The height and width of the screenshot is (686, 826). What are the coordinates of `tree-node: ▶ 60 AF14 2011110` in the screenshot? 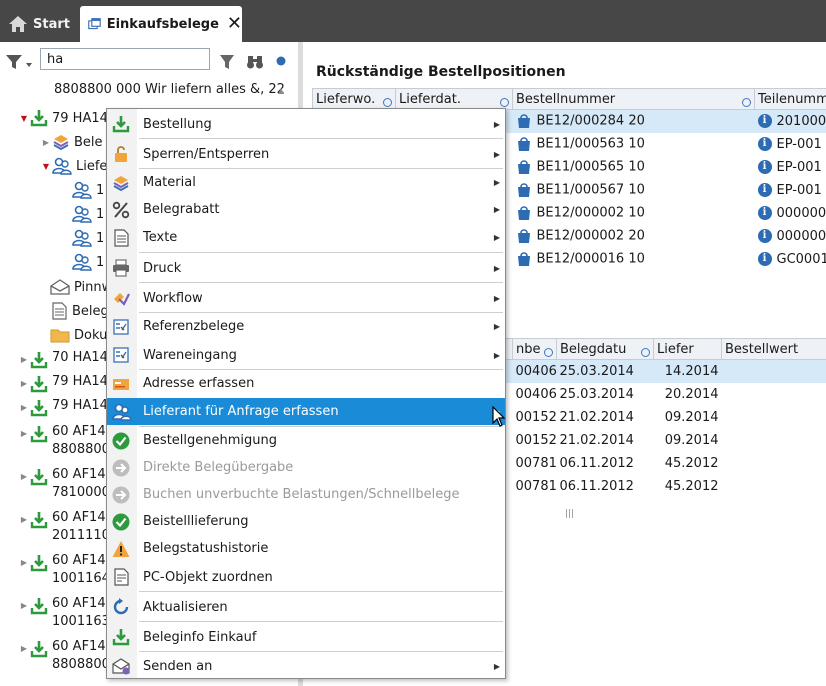 It's located at (64, 529).